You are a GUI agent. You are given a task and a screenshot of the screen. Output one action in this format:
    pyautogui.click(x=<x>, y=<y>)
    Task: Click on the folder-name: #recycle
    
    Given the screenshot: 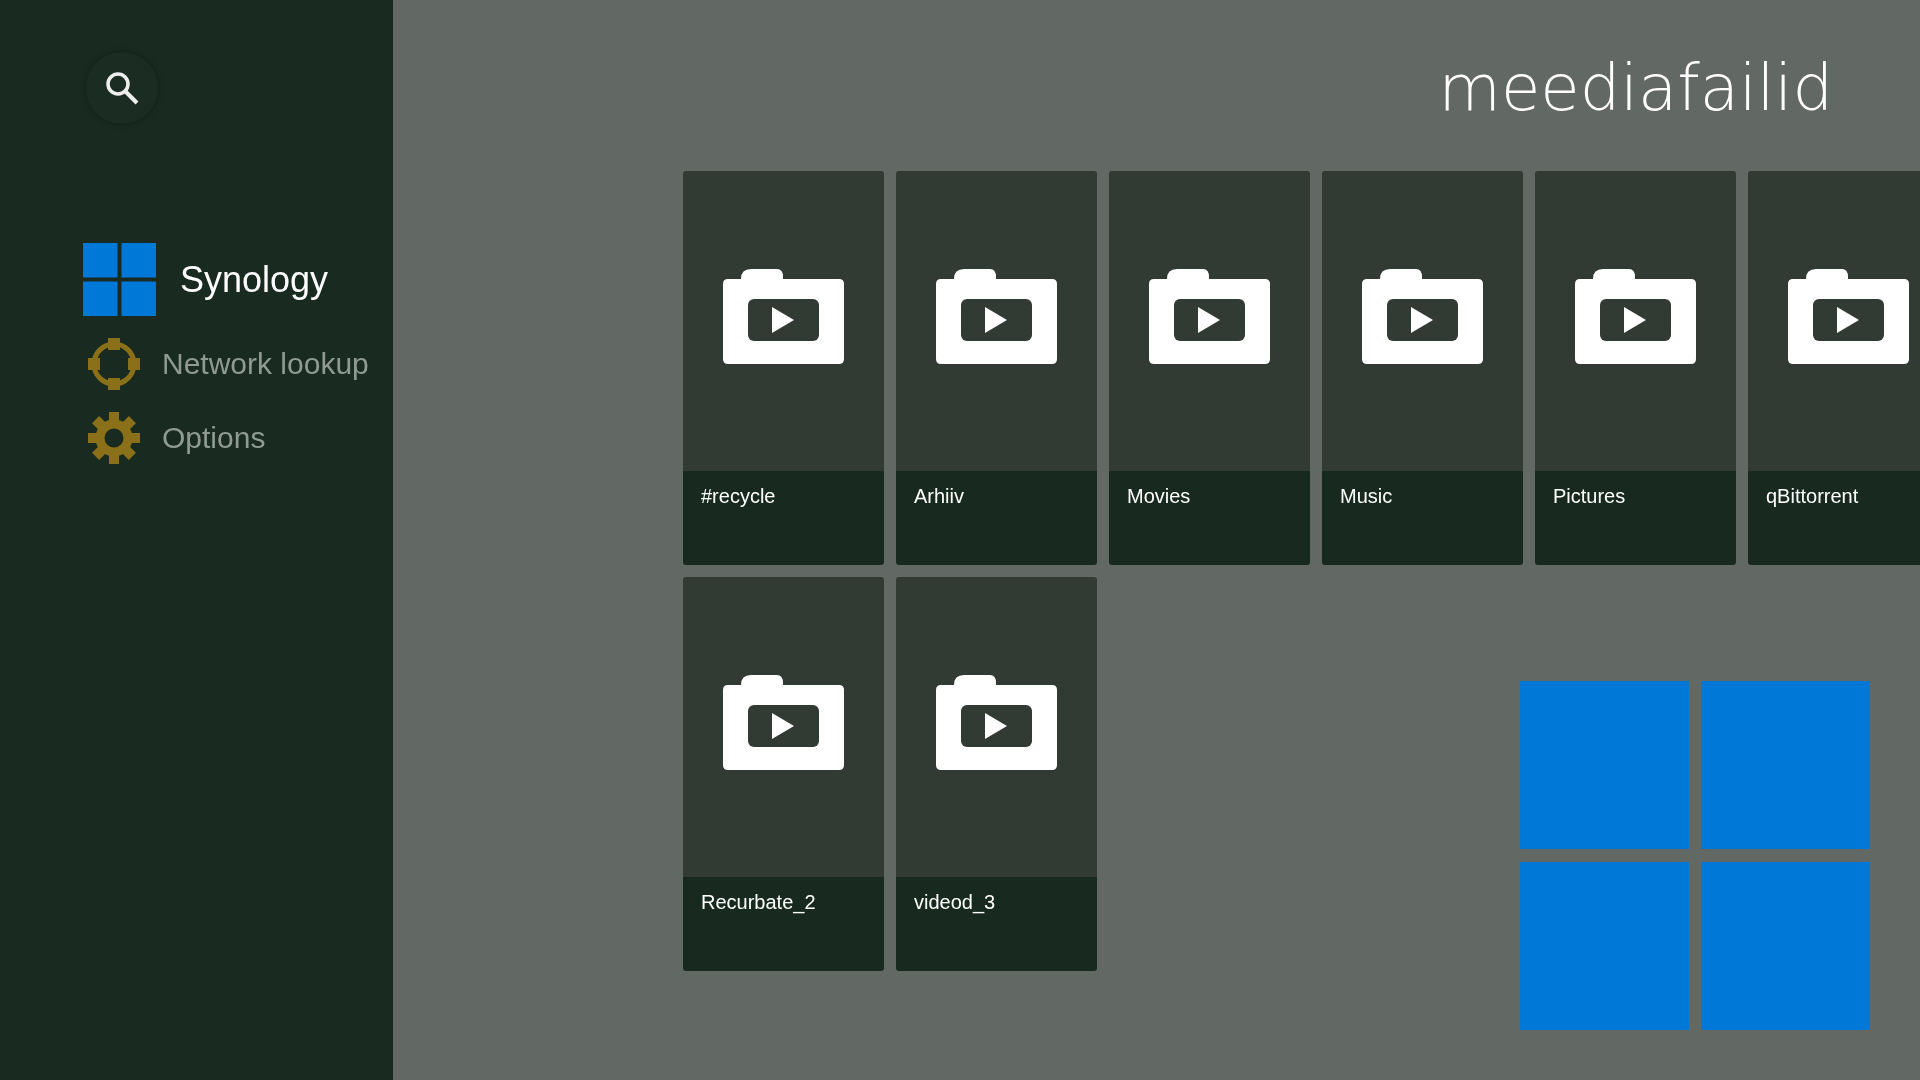 What is the action you would take?
    pyautogui.click(x=738, y=496)
    